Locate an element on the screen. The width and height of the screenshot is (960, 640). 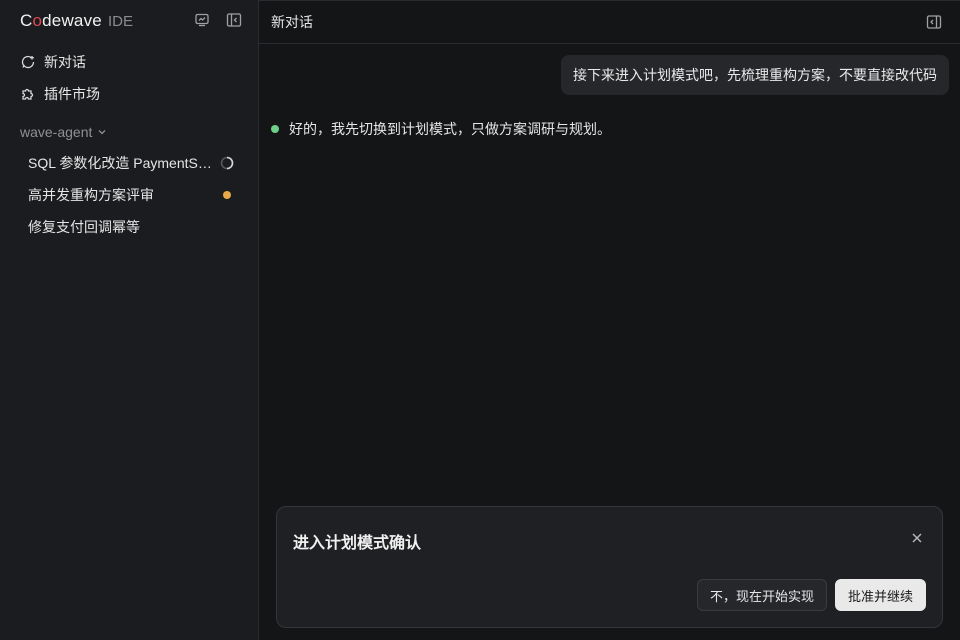
plugin-market-label: 插件市场 is located at coordinates (72, 94).